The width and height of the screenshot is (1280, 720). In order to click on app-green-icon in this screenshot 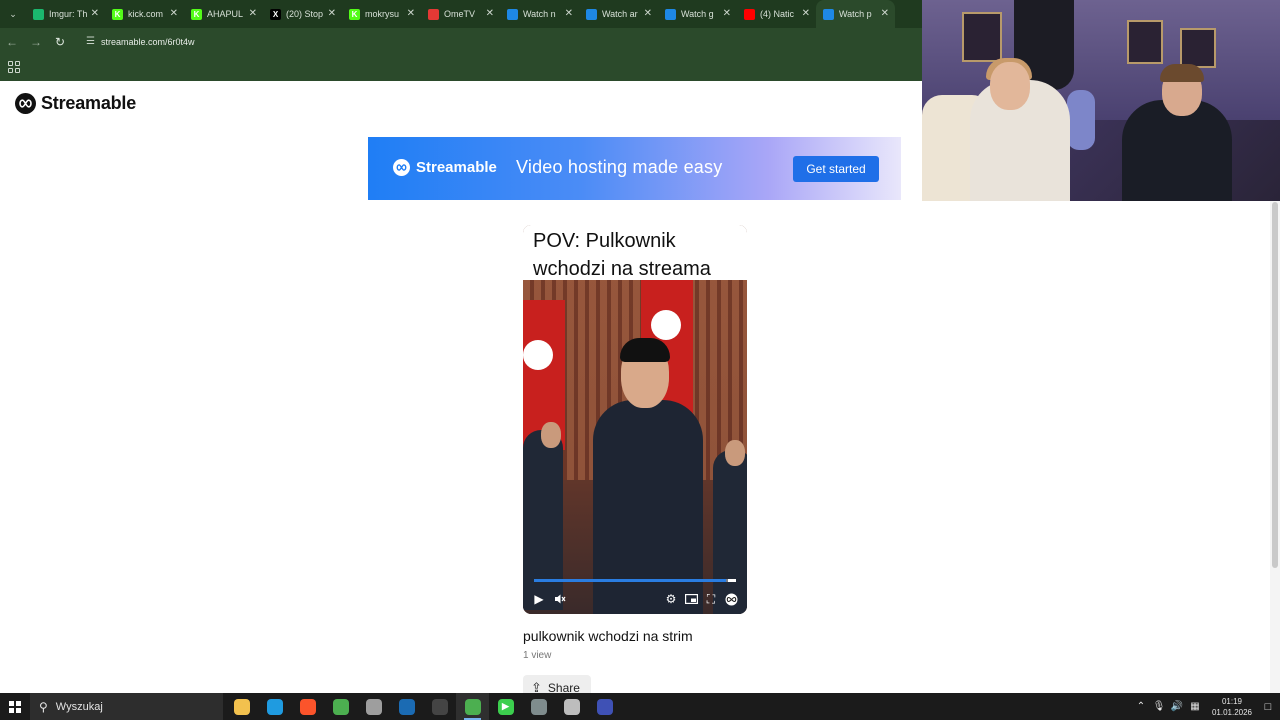, I will do `click(472, 706)`.